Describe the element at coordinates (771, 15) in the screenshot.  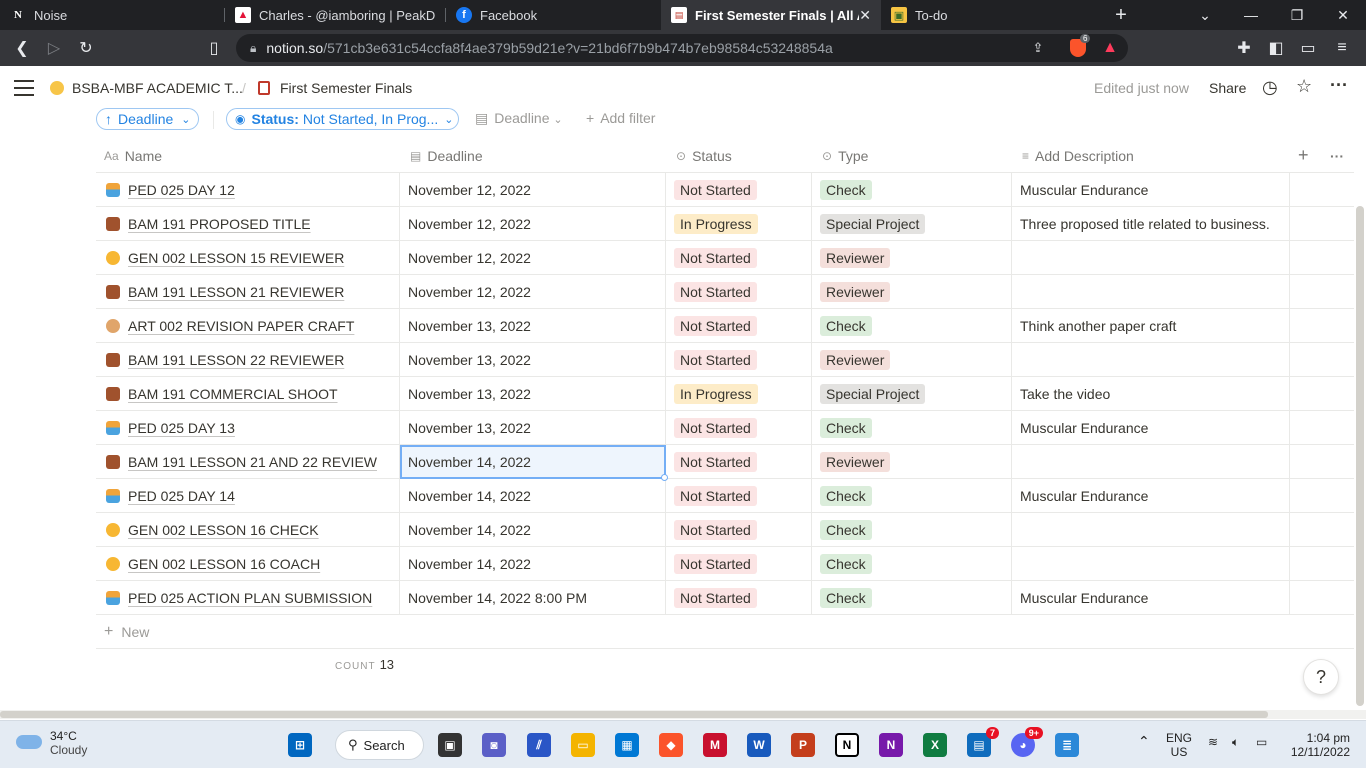
I see `tab-first-semester-finals: ▤ First Semester Finals | All Acad ✕` at that location.